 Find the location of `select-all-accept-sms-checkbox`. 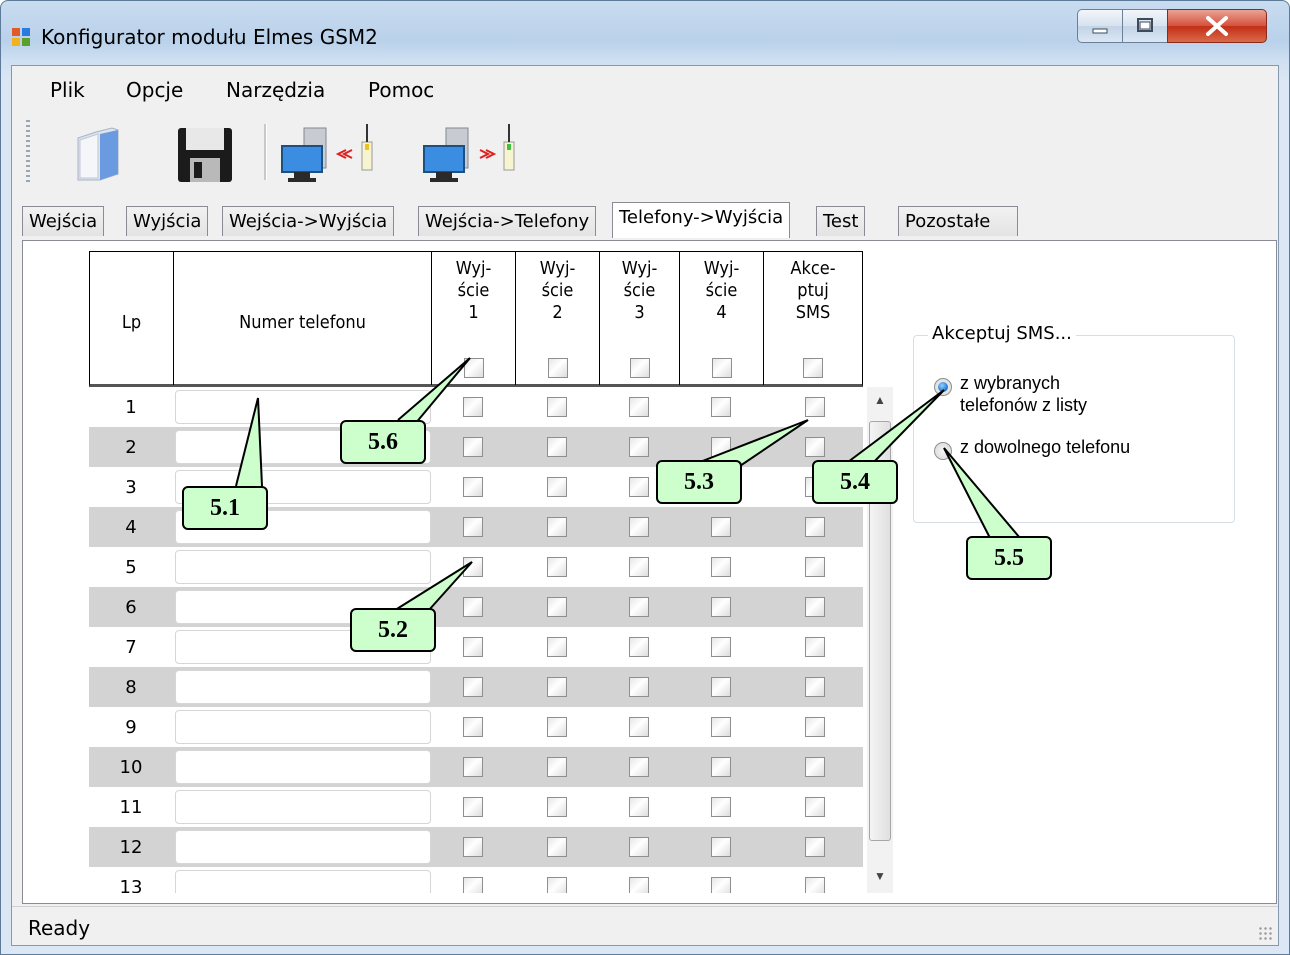

select-all-accept-sms-checkbox is located at coordinates (813, 368).